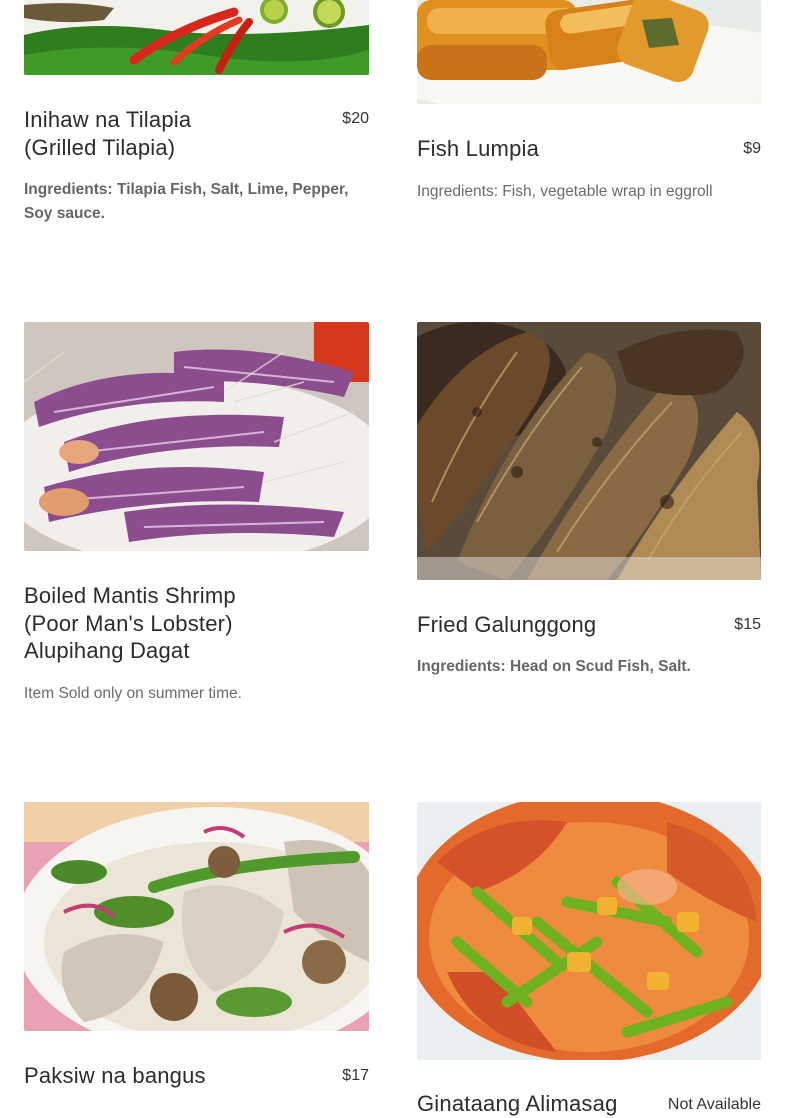 The width and height of the screenshot is (785, 1118). What do you see at coordinates (589, 52) in the screenshot?
I see `fish-lumpia-photo` at bounding box center [589, 52].